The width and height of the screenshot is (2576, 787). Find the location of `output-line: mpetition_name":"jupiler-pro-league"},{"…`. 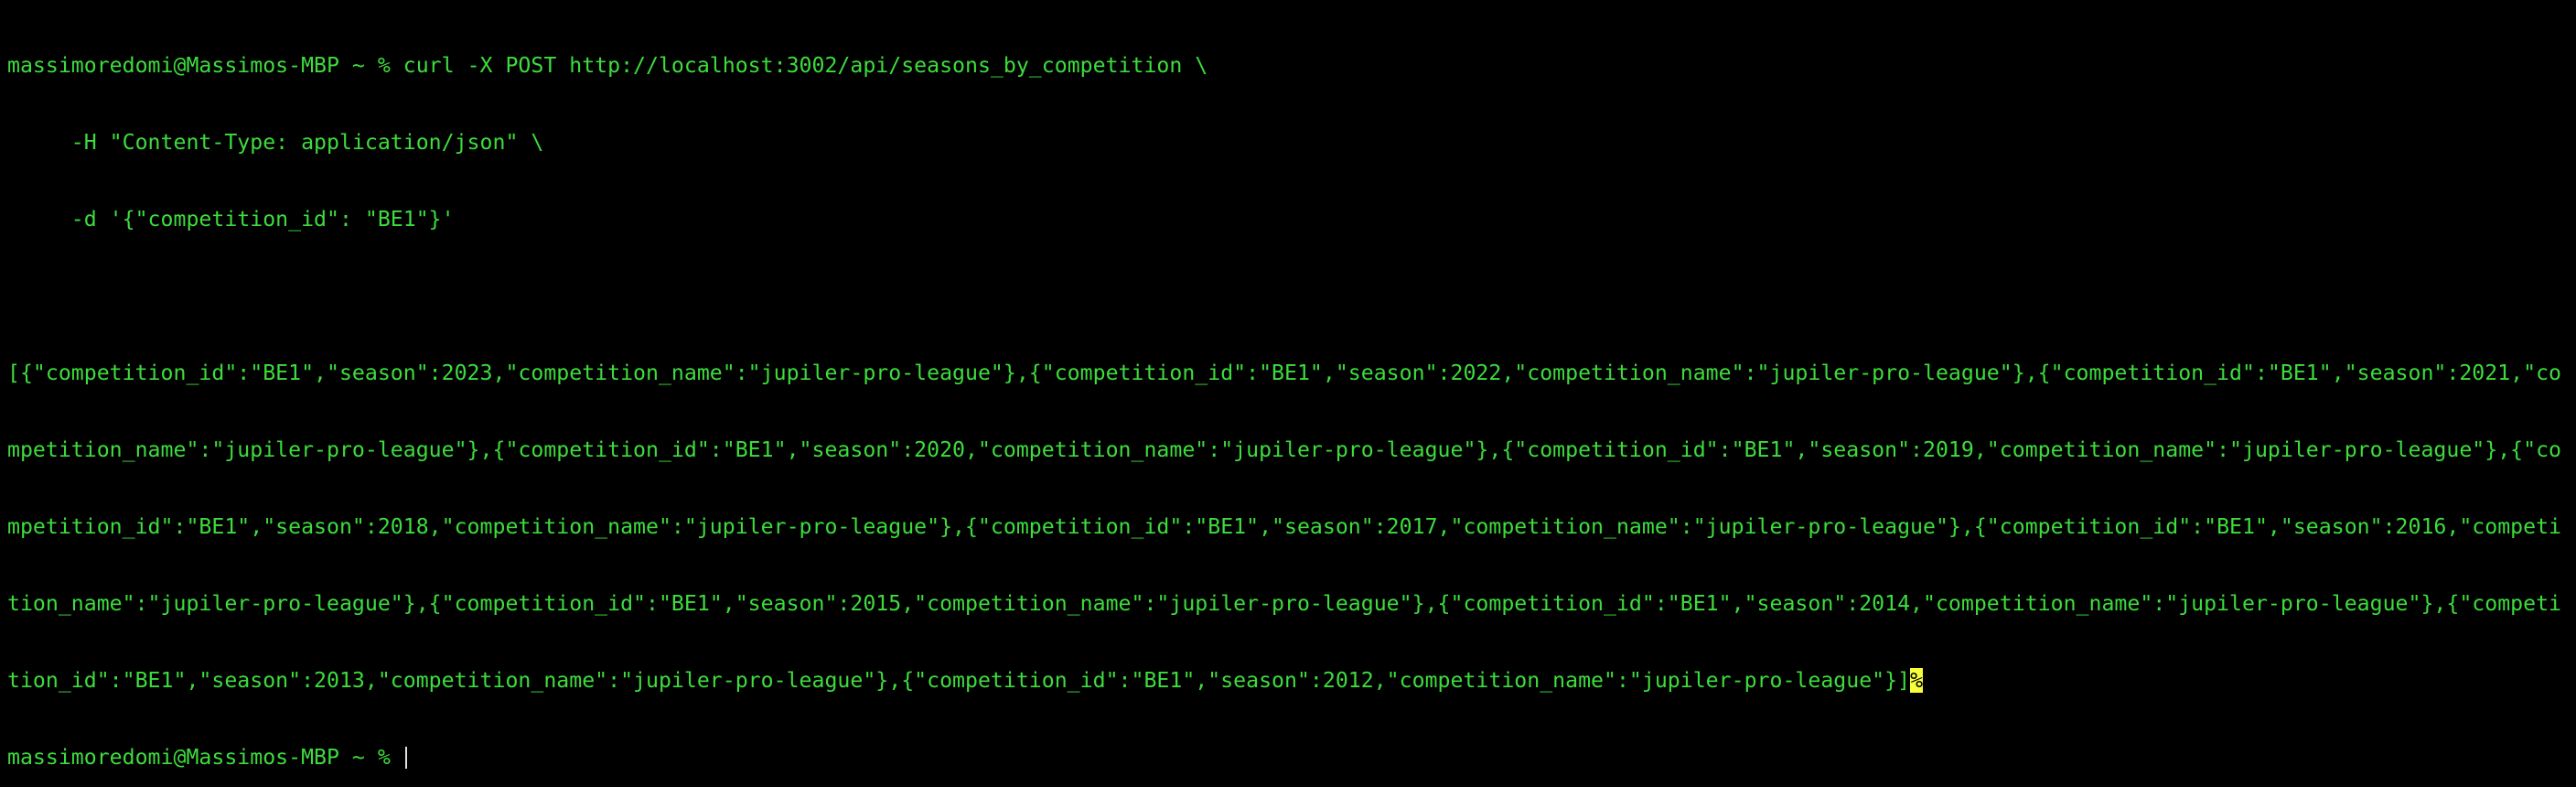

output-line: mpetition_name":"jupiler-pro-league"},{"… is located at coordinates (1284, 449).